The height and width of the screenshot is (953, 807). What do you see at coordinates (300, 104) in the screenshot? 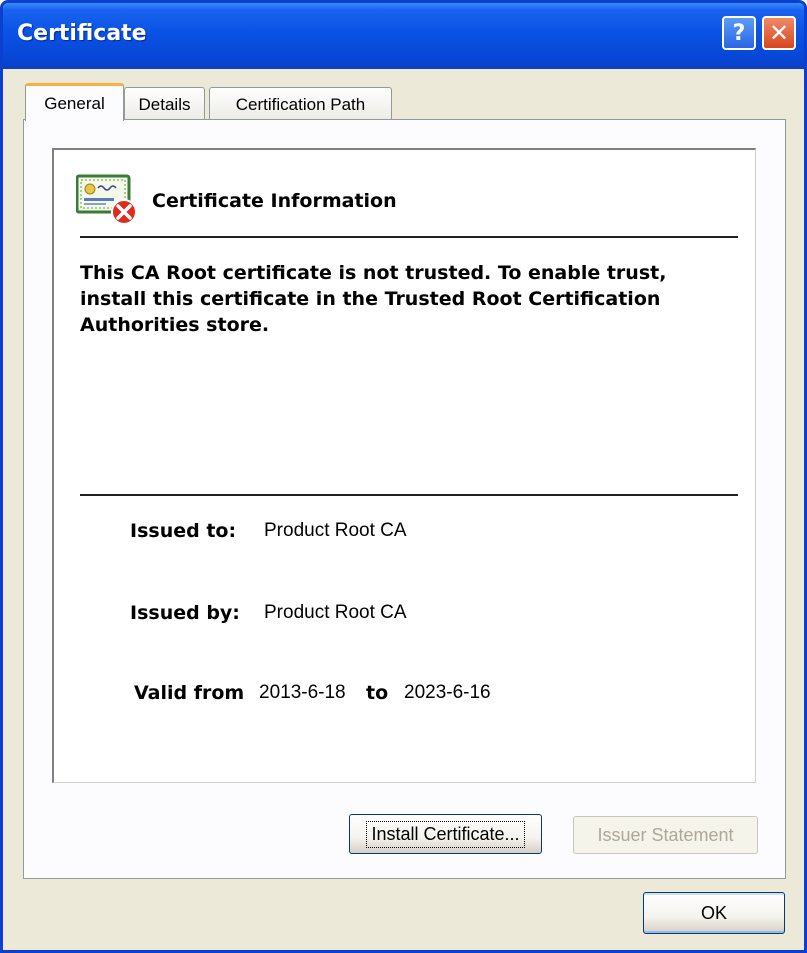
I see `tab-certification-path: Certification Path` at bounding box center [300, 104].